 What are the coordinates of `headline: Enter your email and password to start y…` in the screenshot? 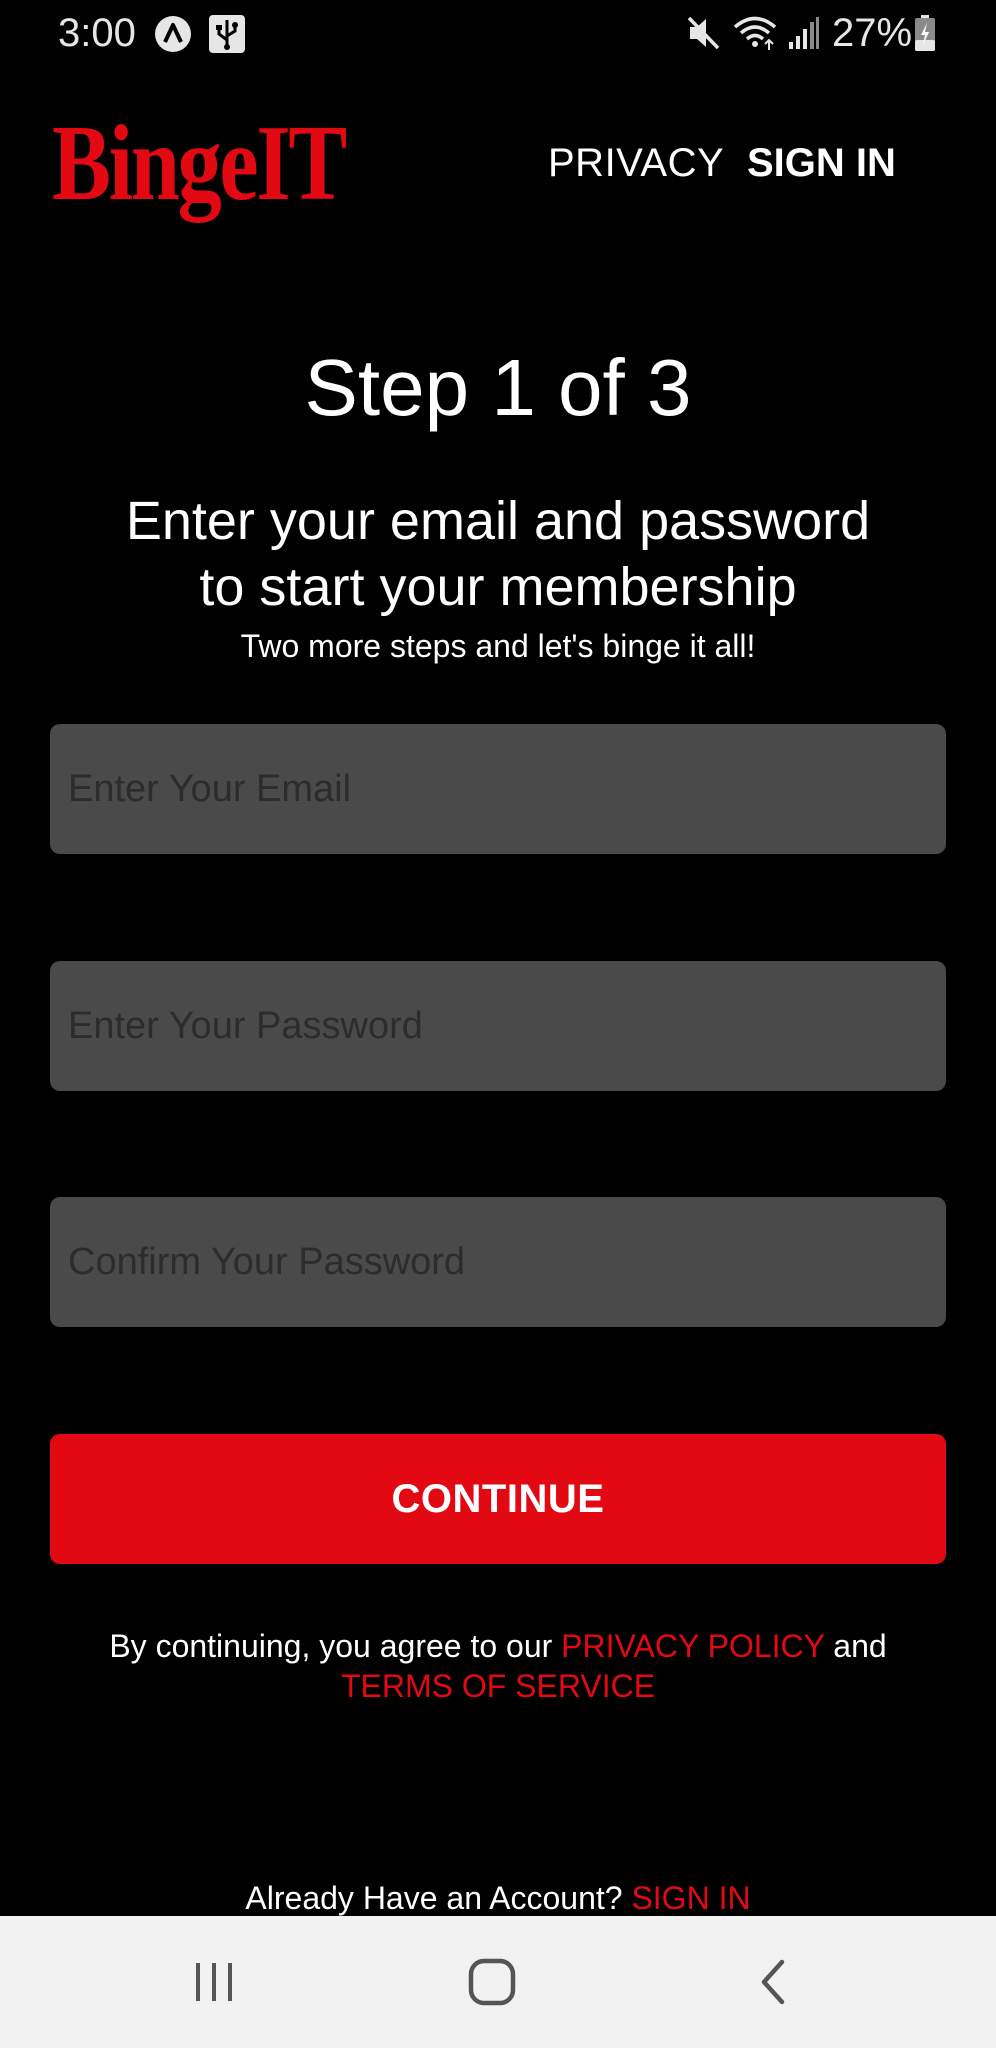 It's located at (498, 554).